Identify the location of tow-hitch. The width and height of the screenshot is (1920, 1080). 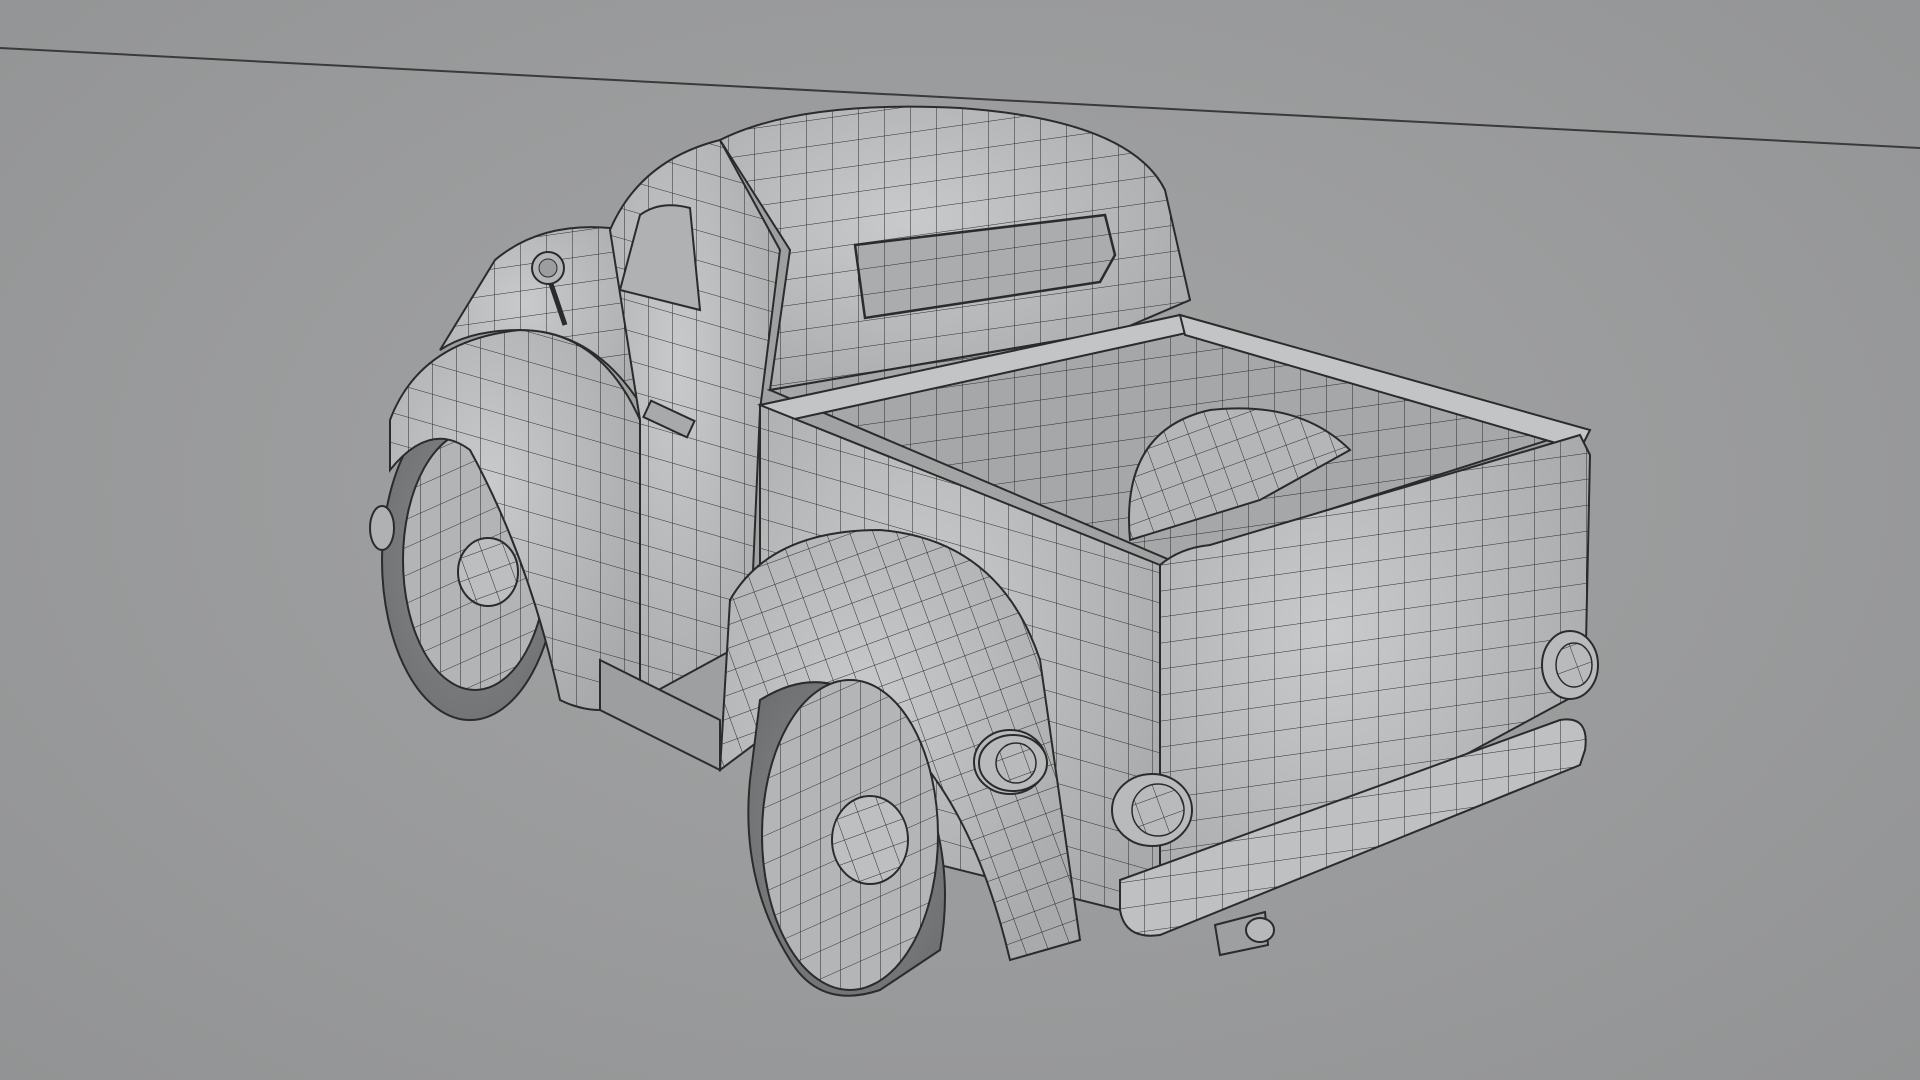
(1244, 933).